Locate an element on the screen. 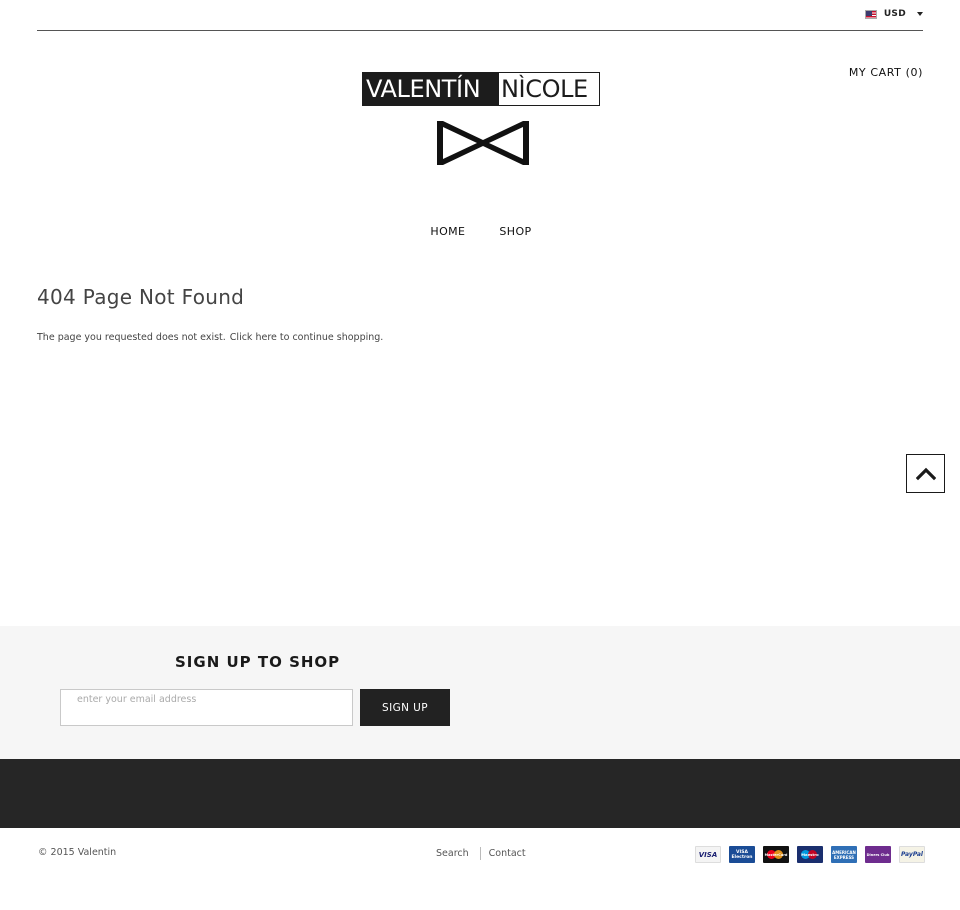  currency-label: USD is located at coordinates (894, 14).